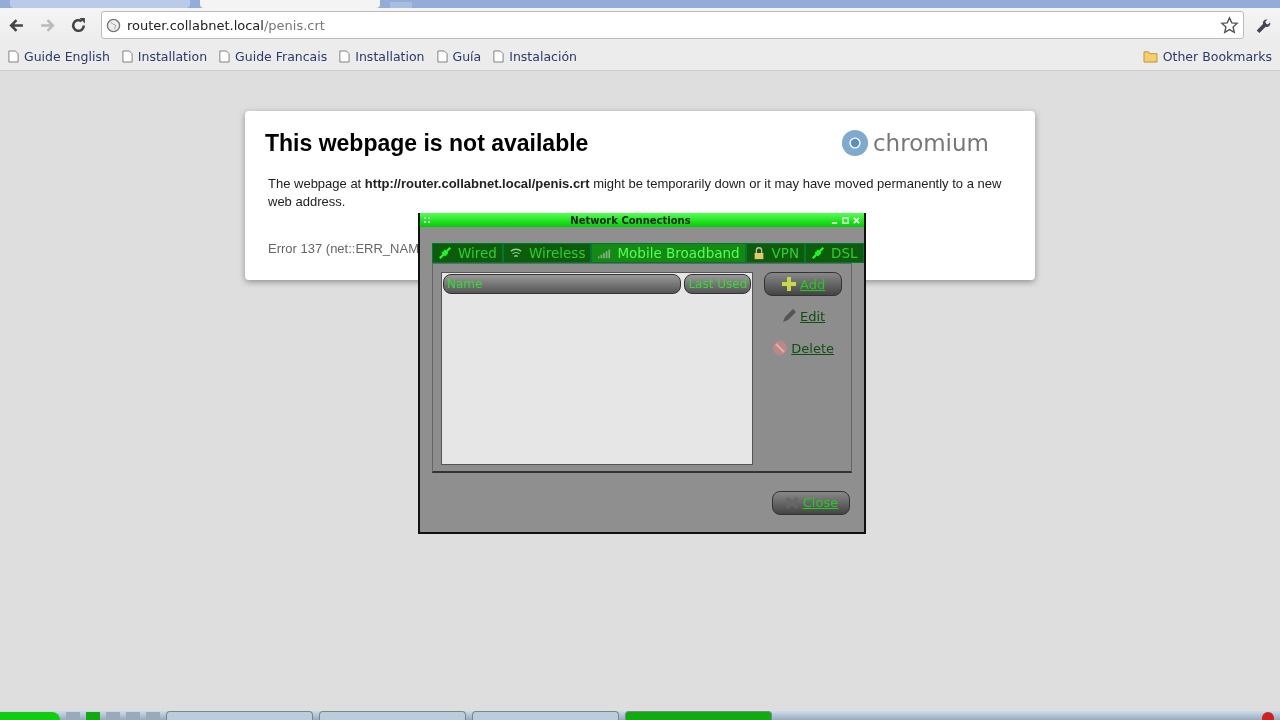 This screenshot has width=1280, height=720. I want to click on close-icon, so click(856, 220).